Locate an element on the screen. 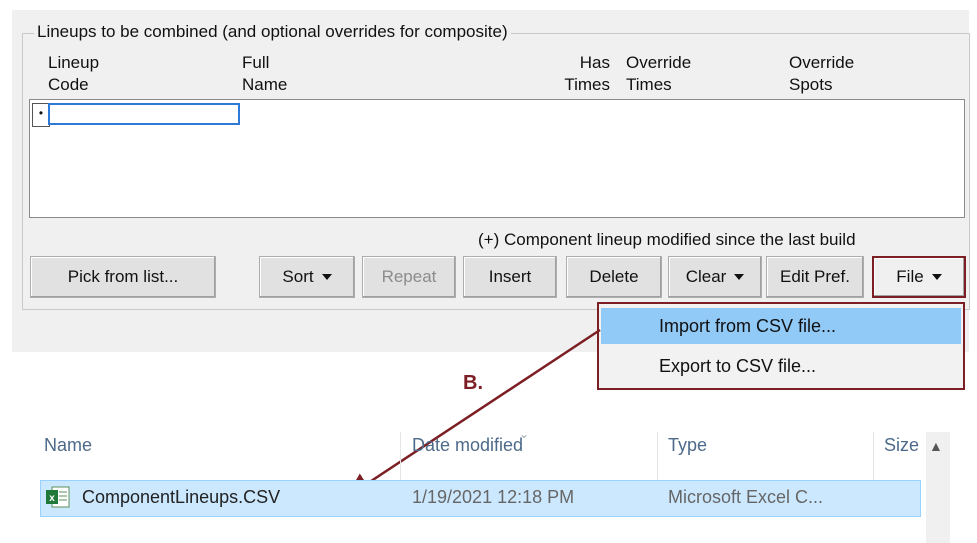 The width and height of the screenshot is (977, 543). annotation-label: B. is located at coordinates (473, 383).